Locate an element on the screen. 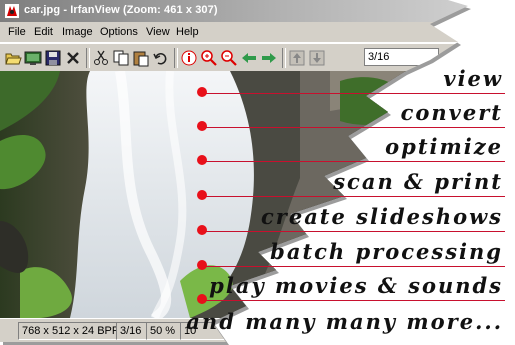 This screenshot has width=515, height=345. feature-convert: convert is located at coordinates (451, 112).